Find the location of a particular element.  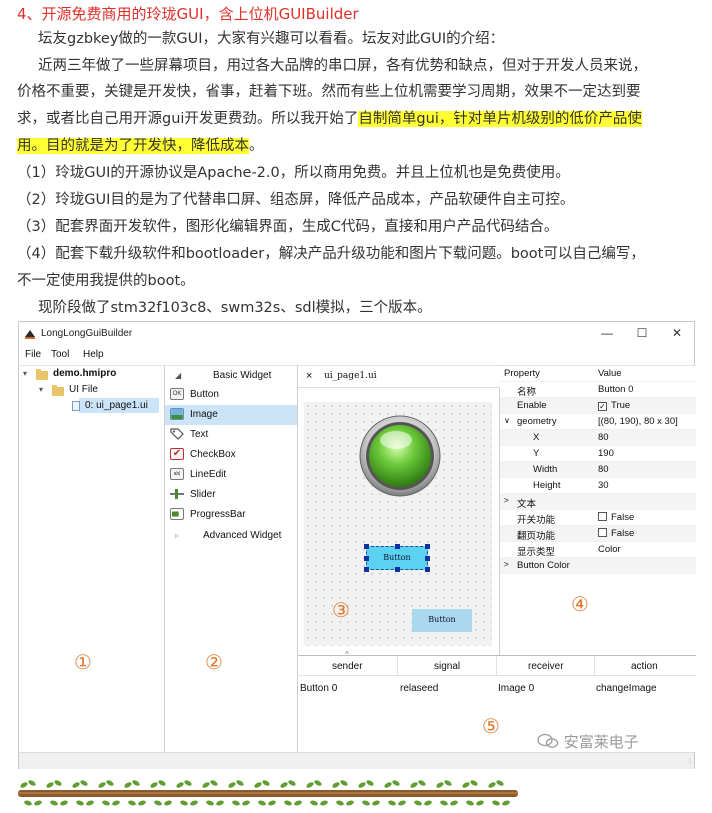

property-row: ∨ geometry [(80, 190), 80 x 30] is located at coordinates (598, 422).